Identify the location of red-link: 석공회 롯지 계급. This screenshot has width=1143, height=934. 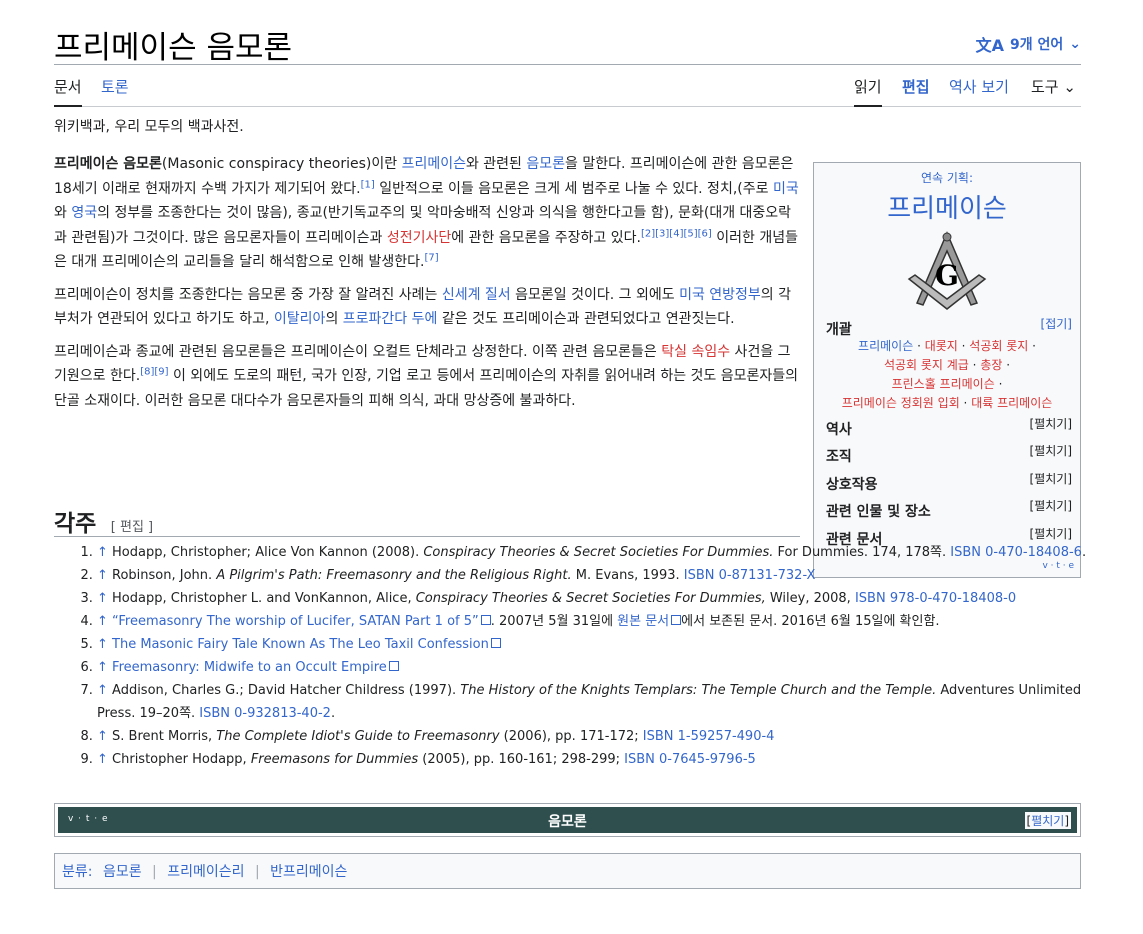
(926, 365).